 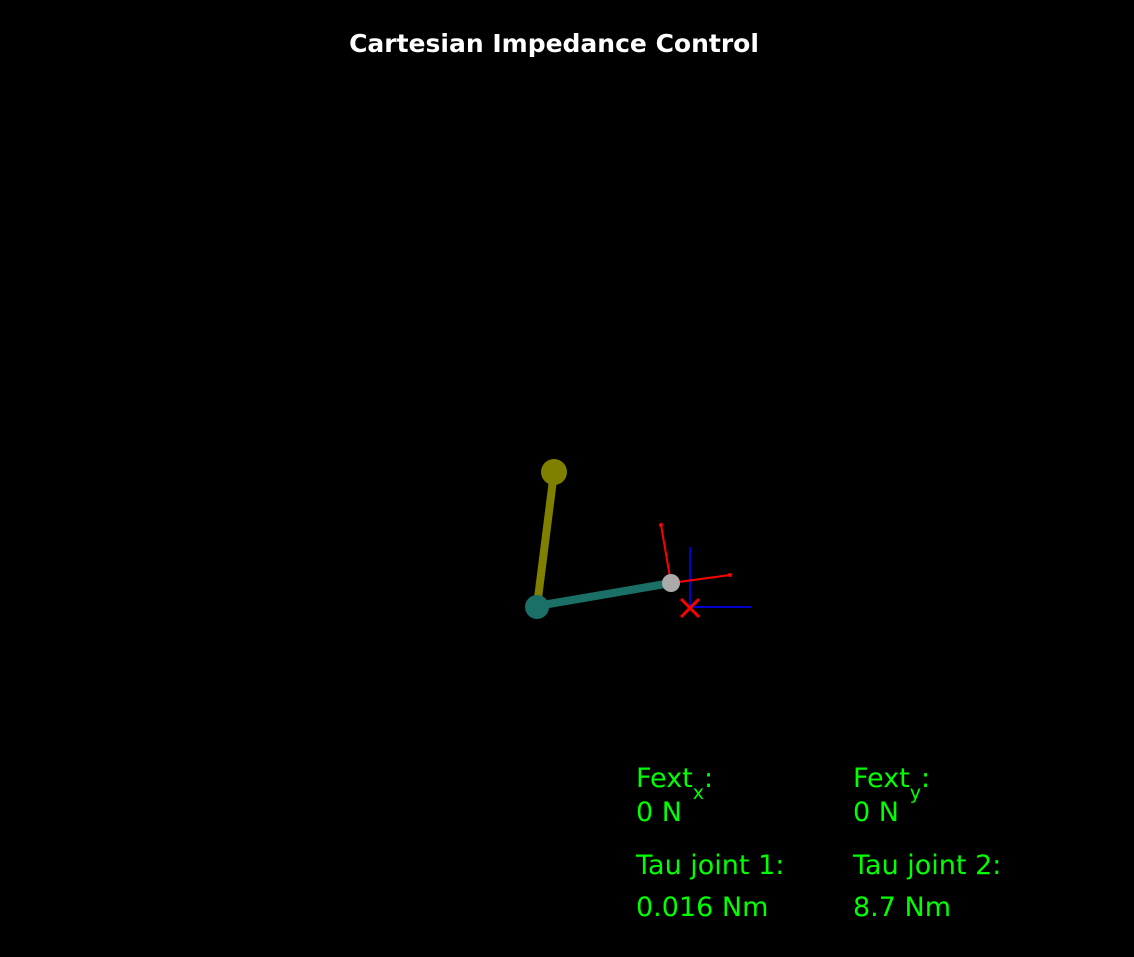 What do you see at coordinates (537, 607) in the screenshot?
I see `base-joint` at bounding box center [537, 607].